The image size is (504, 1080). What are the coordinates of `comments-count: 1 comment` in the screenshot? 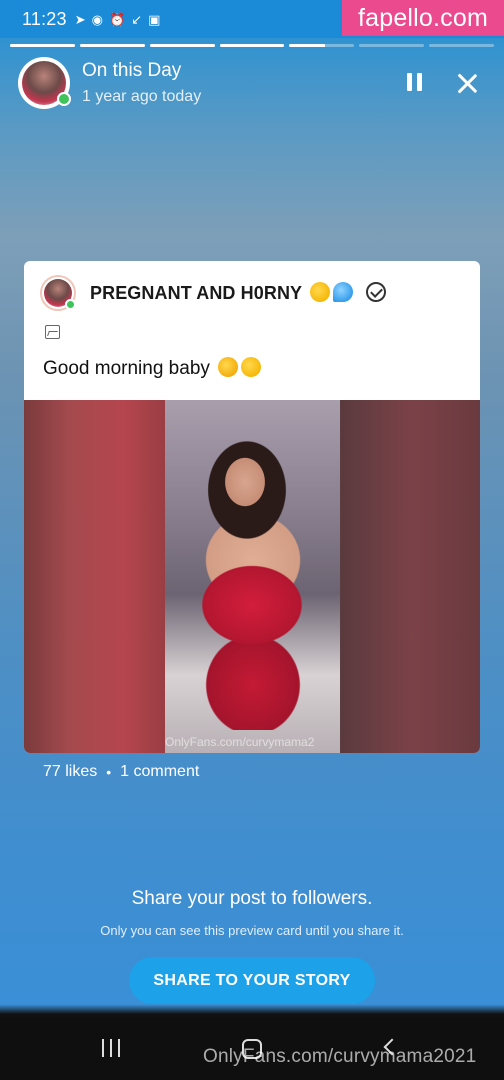 It's located at (159, 772).